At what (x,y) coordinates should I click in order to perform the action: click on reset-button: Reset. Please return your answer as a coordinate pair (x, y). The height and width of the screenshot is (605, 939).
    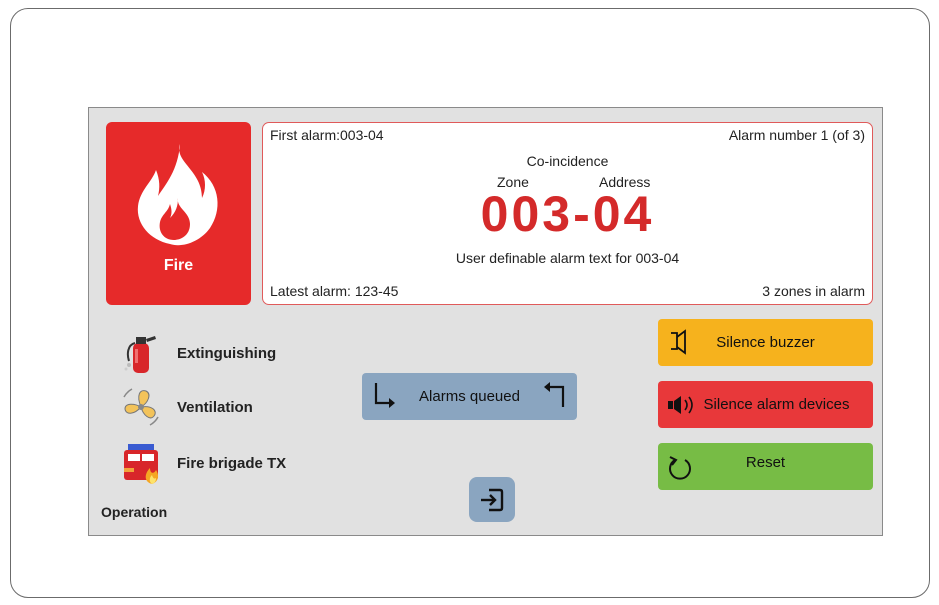
    Looking at the image, I should click on (765, 466).